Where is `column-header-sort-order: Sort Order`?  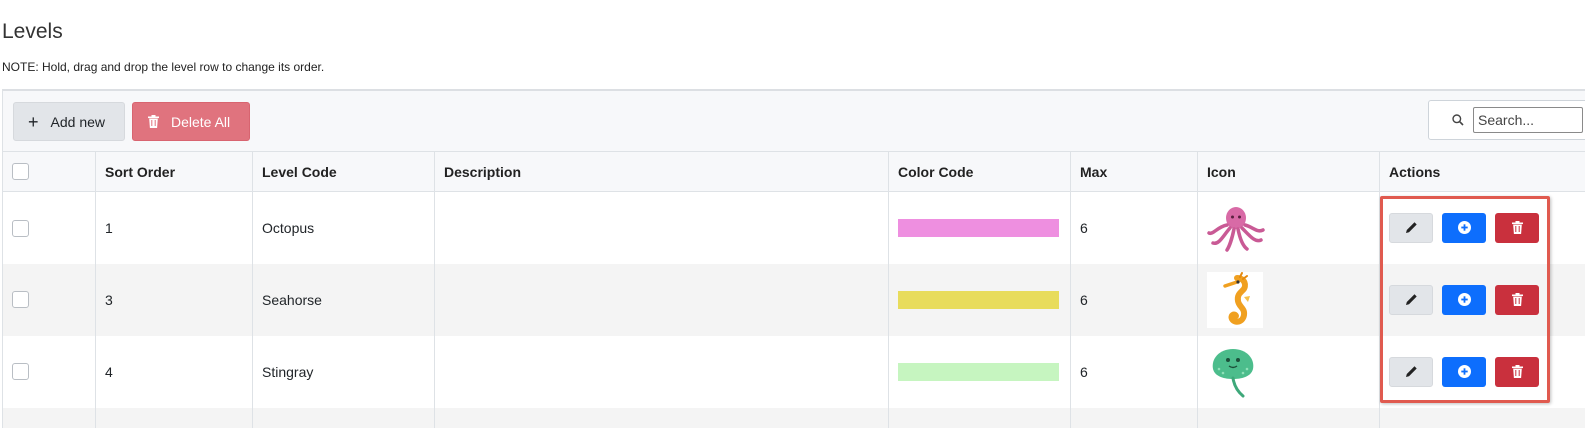 column-header-sort-order: Sort Order is located at coordinates (174, 172).